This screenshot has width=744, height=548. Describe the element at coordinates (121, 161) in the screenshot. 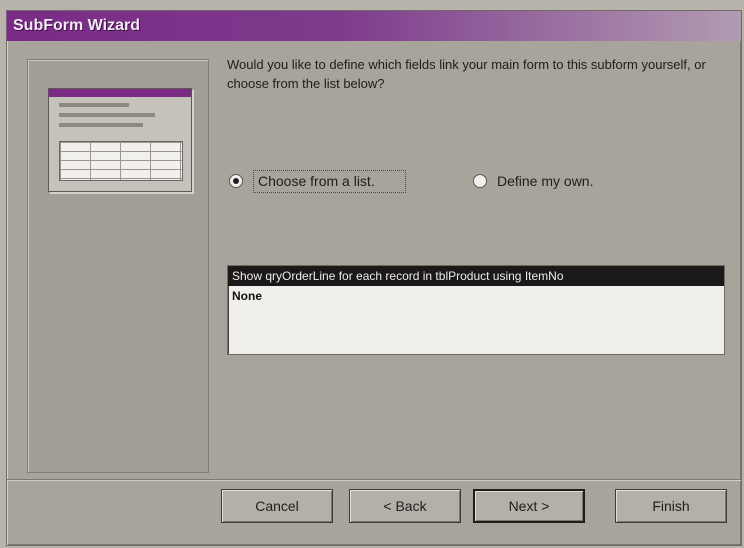

I see `preview-subform-grid` at that location.